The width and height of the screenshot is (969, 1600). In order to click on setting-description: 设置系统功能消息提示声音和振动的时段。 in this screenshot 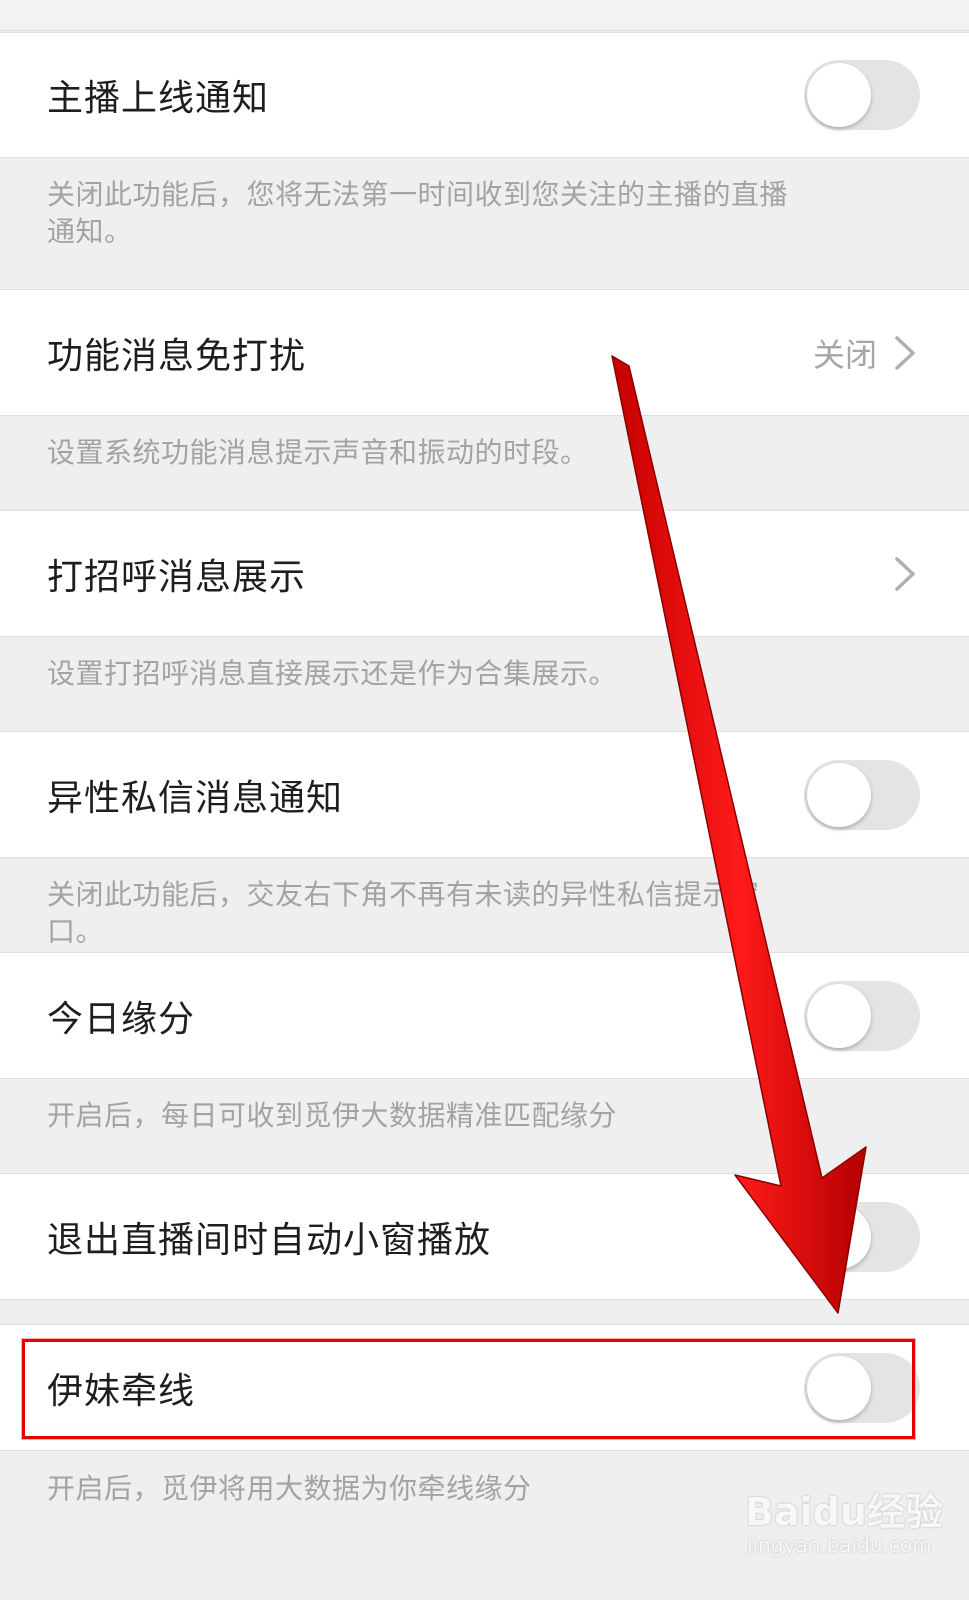, I will do `click(318, 452)`.